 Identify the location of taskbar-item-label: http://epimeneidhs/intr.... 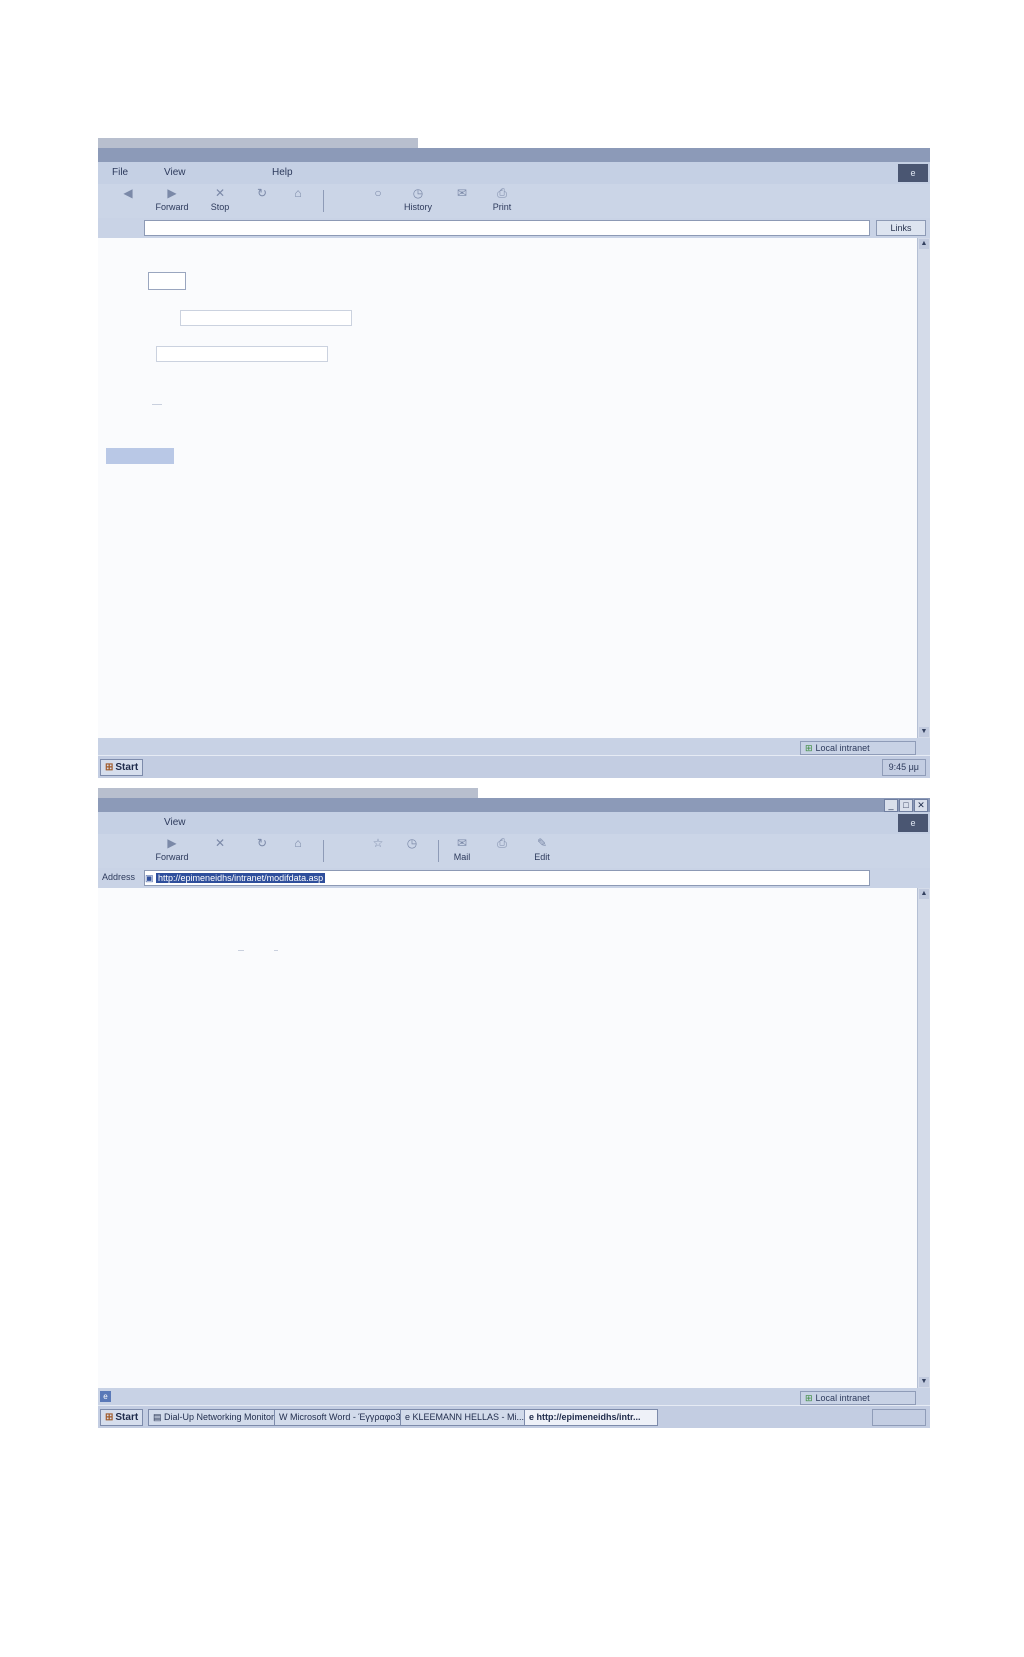
(588, 1417).